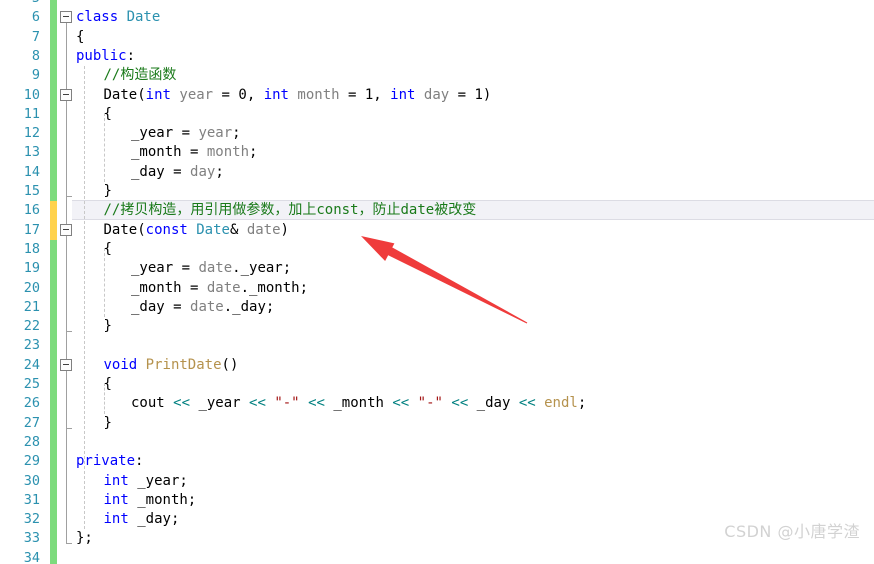 Image resolution: width=874 pixels, height=564 pixels. What do you see at coordinates (120, 364) in the screenshot?
I see `token-kw: void` at bounding box center [120, 364].